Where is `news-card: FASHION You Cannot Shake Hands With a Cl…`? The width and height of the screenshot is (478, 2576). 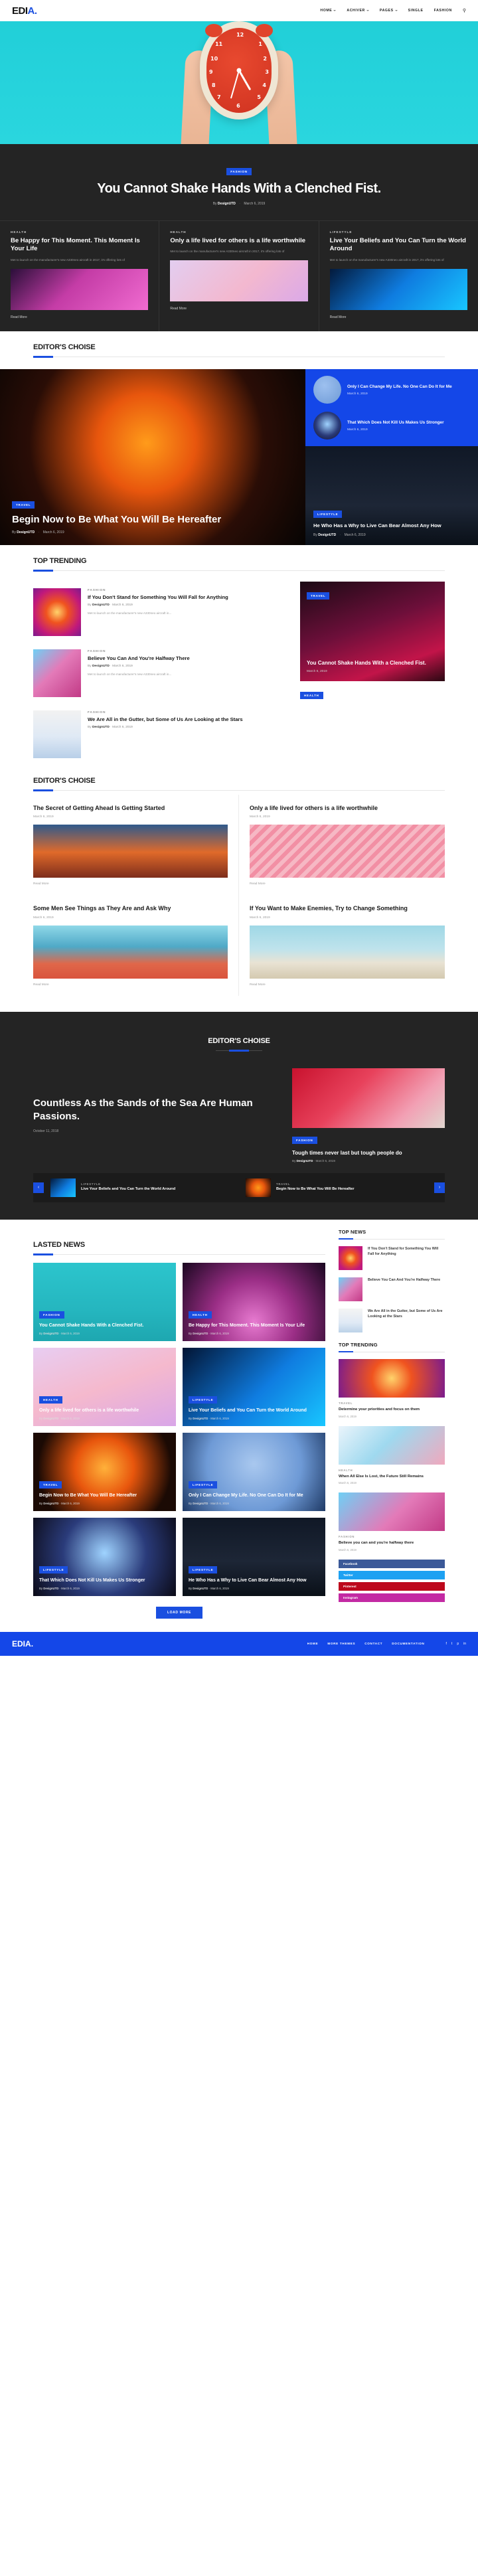 news-card: FASHION You Cannot Shake Hands With a Cl… is located at coordinates (104, 1301).